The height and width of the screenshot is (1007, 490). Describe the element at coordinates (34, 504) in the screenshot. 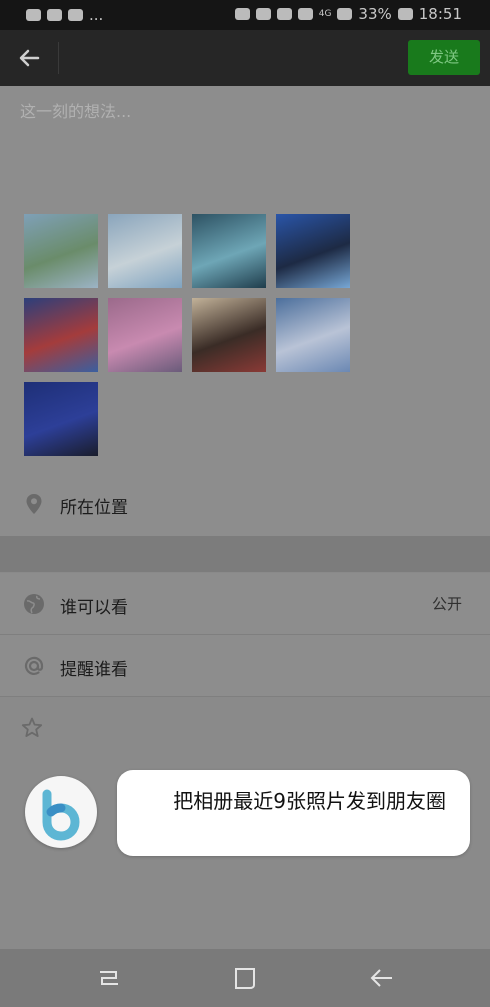

I see `location-pin-icon` at that location.